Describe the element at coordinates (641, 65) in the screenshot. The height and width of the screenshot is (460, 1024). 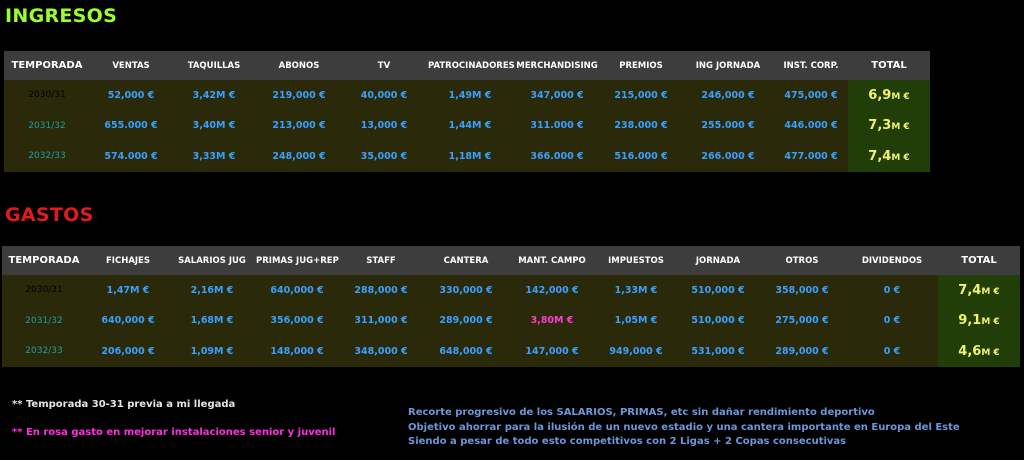
I see `column-header: PREMIOS` at that location.